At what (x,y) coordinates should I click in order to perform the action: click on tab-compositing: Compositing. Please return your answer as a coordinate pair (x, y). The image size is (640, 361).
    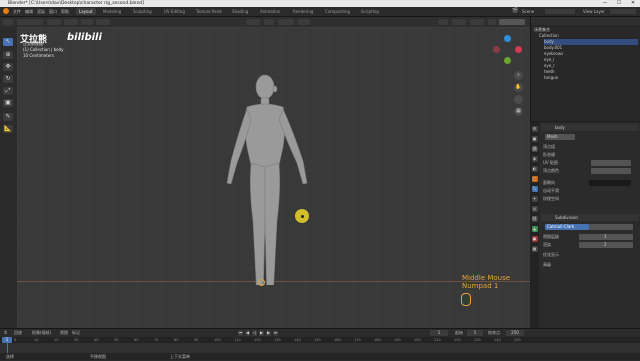
    Looking at the image, I should click on (337, 11).